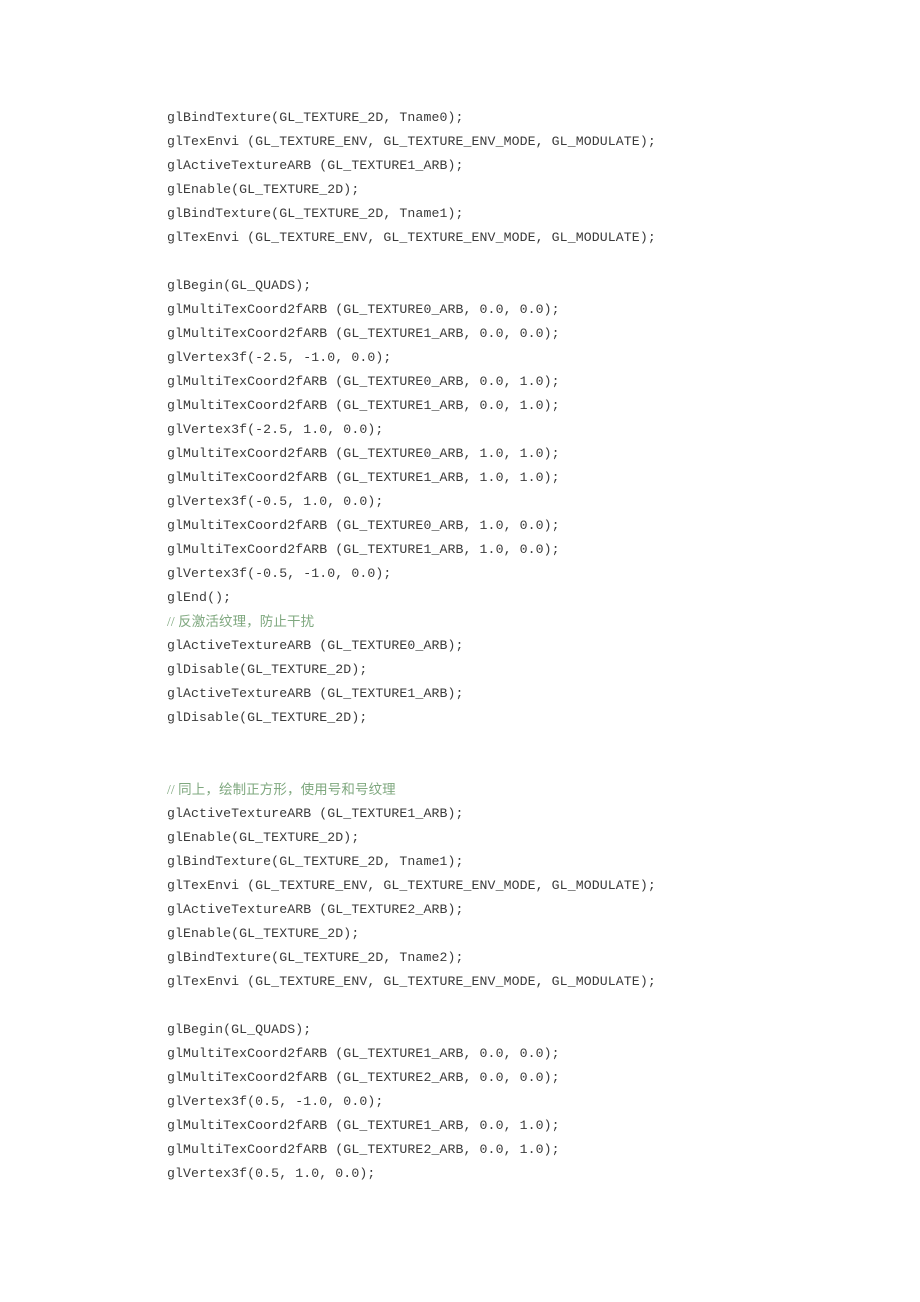 This screenshot has height=1302, width=920. What do you see at coordinates (315, 117) in the screenshot?
I see `code-line: glBindTexture(GL_TEXTURE_2D, Tname0);` at bounding box center [315, 117].